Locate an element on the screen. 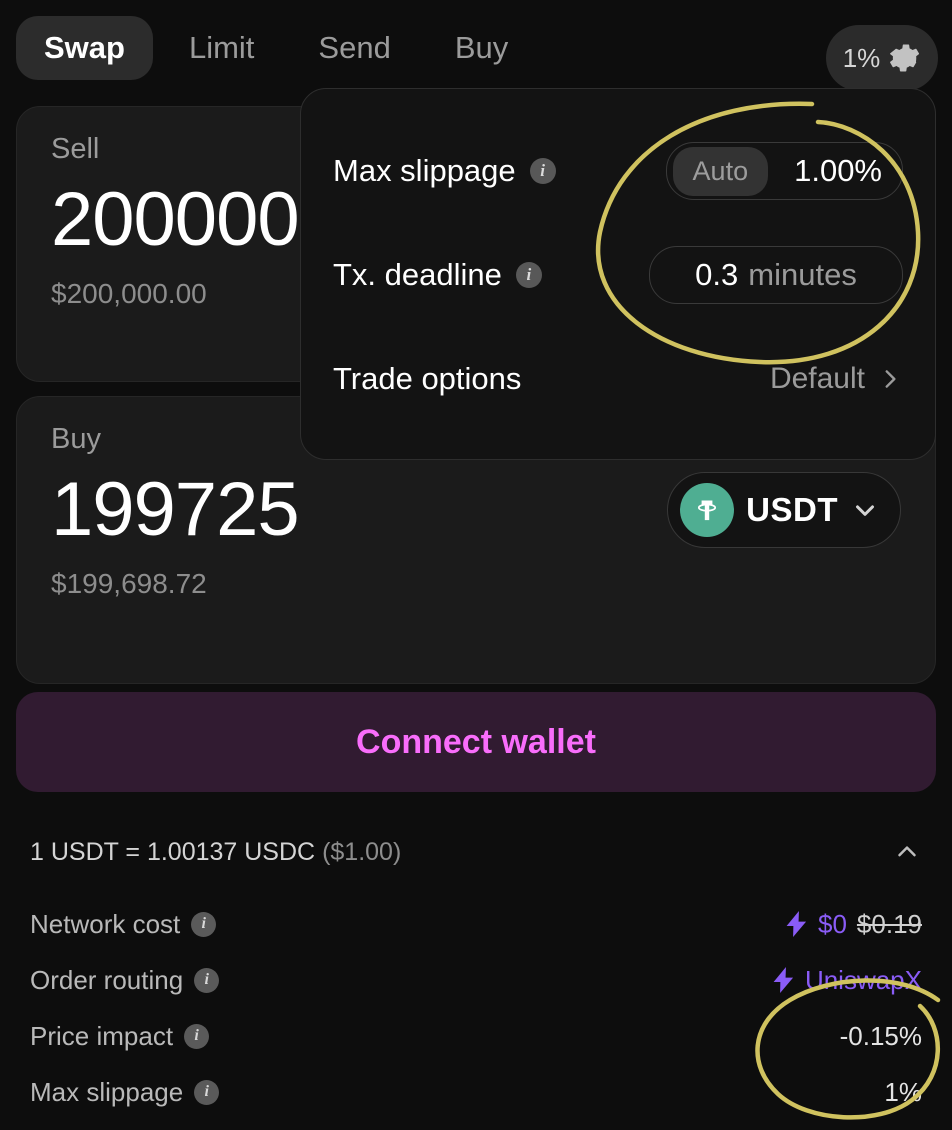 Image resolution: width=952 pixels, height=1130 pixels. price-impact-value: -0.15% is located at coordinates (880, 1035).